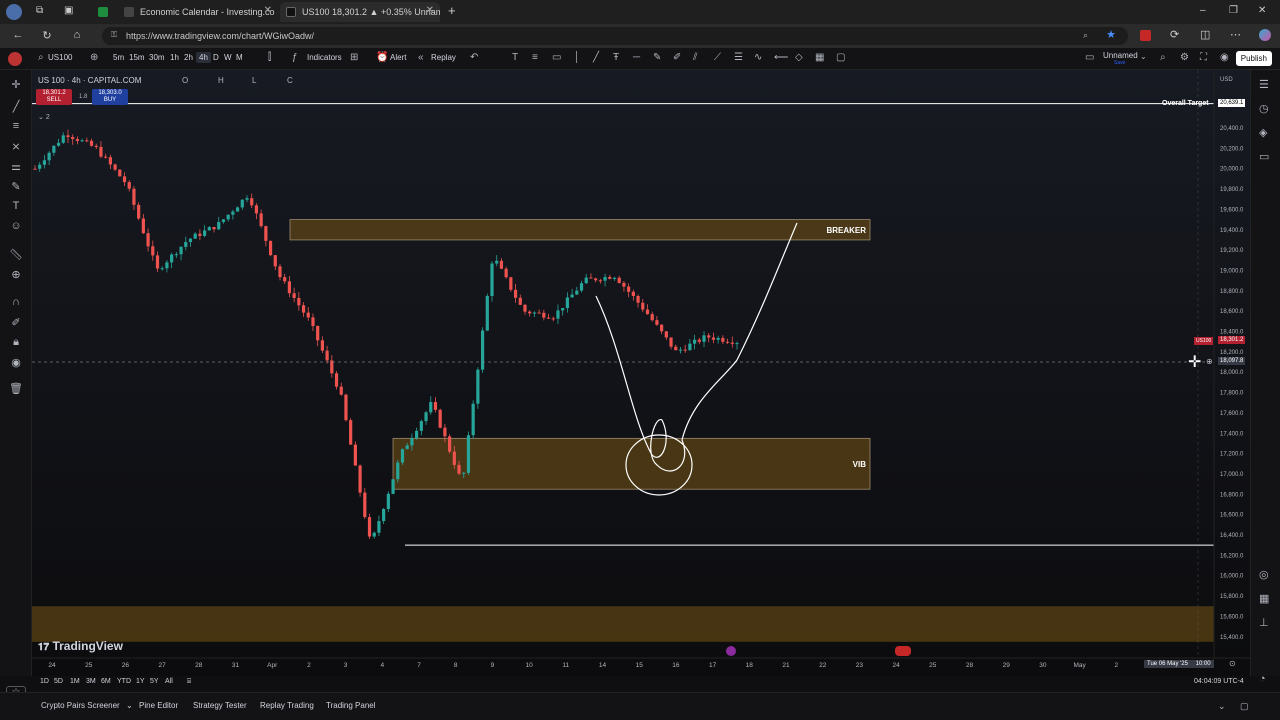 This screenshot has width=1280, height=720. Describe the element at coordinates (16, 254) in the screenshot. I see `ruler-icon: 📏︎` at that location.